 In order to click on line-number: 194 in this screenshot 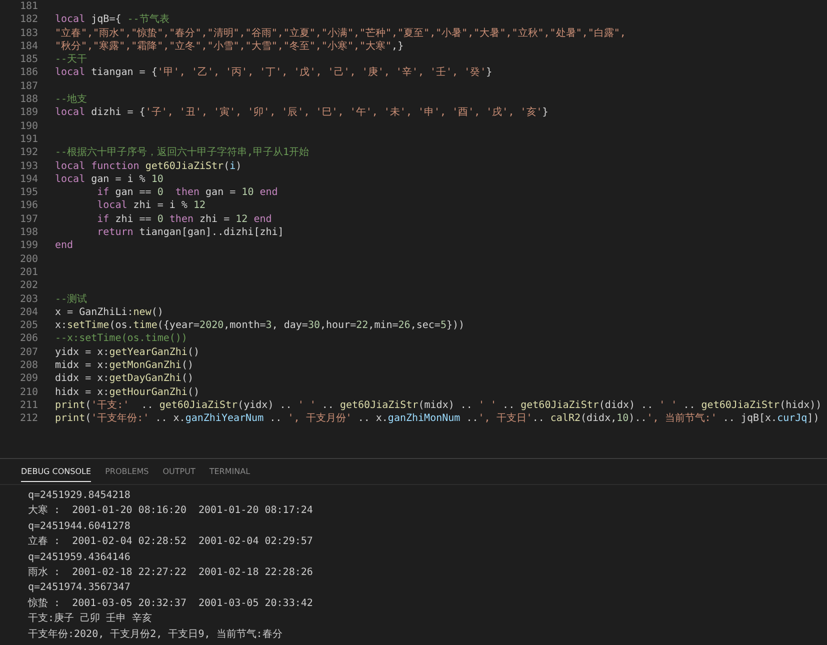, I will do `click(28, 179)`.